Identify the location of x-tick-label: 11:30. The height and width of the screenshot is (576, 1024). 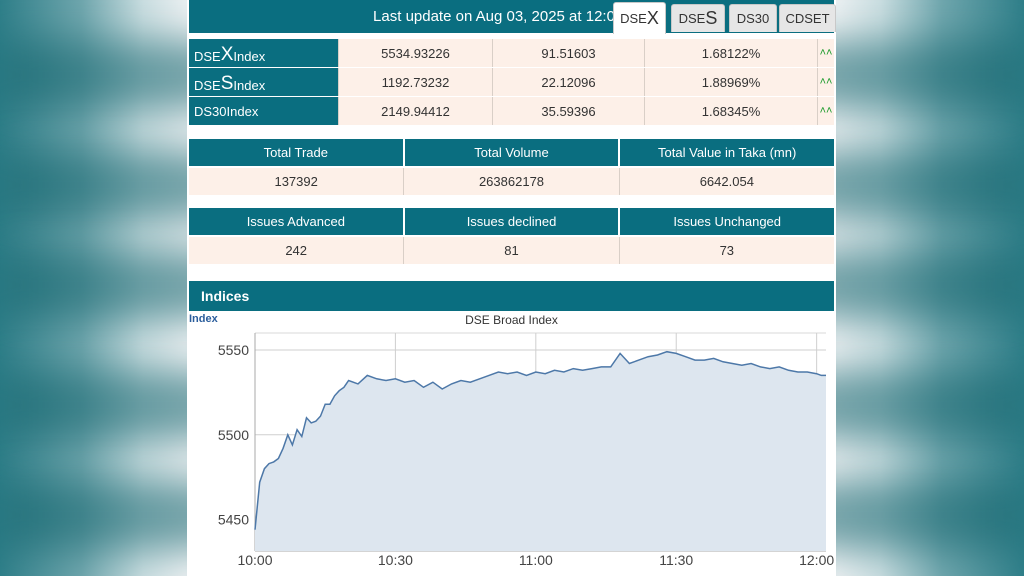
(676, 560).